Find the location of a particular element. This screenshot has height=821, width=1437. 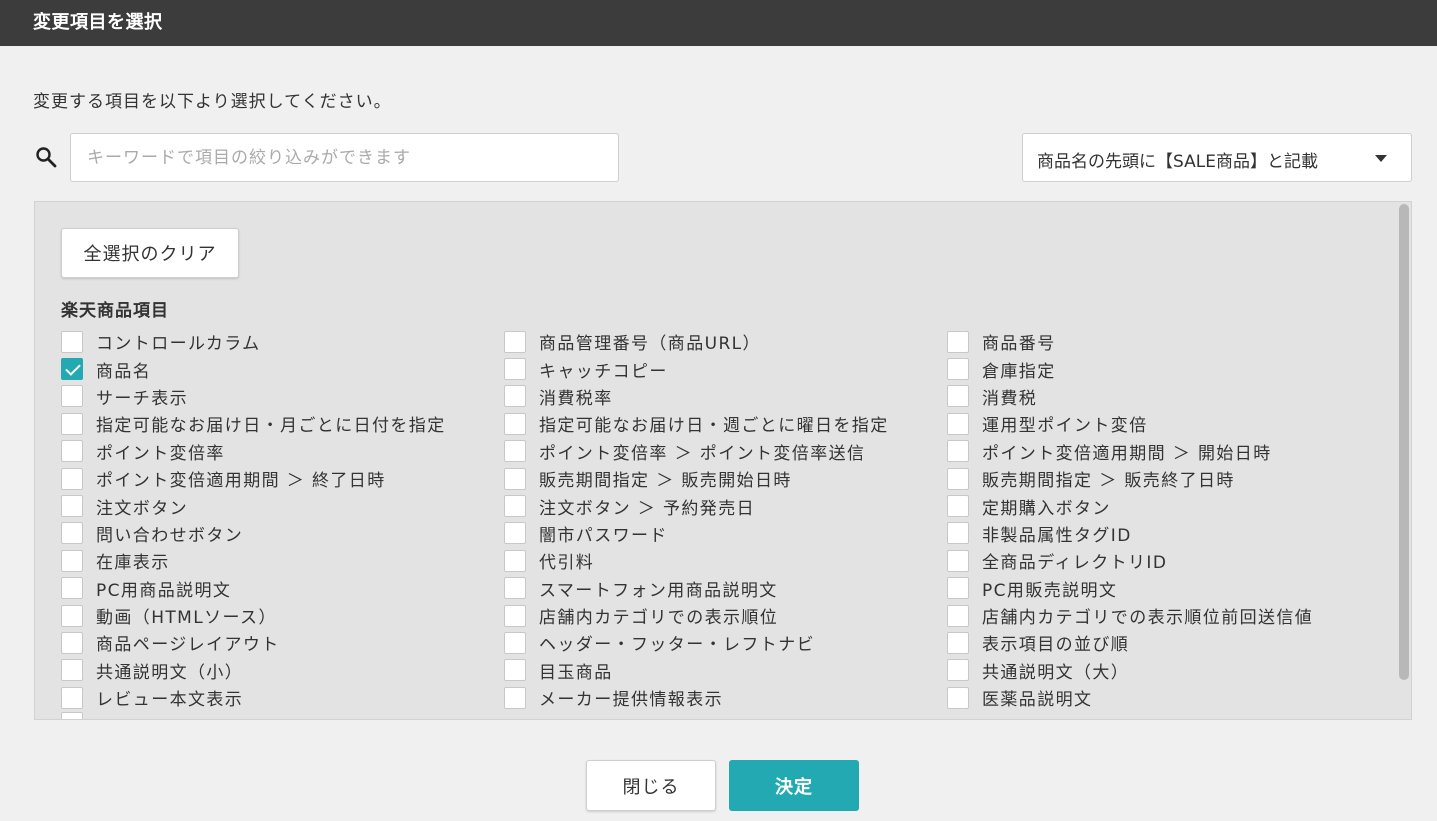

checkbox-item: 共通説明文（小） is located at coordinates (253, 670).